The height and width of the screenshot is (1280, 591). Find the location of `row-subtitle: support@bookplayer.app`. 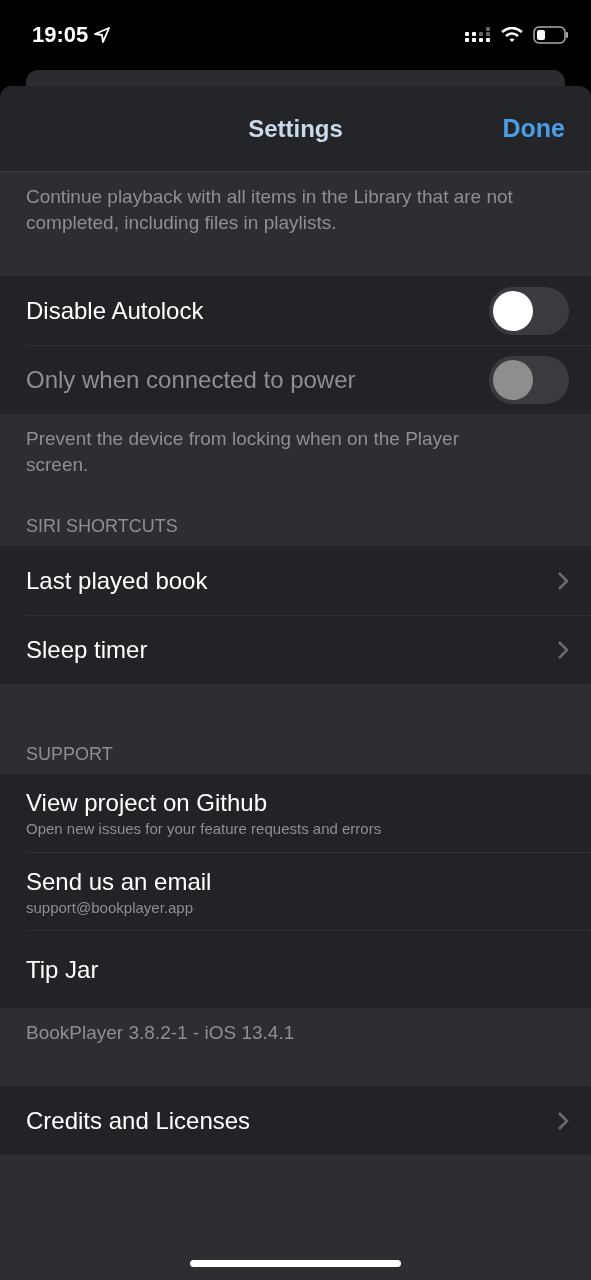

row-subtitle: support@bookplayer.app is located at coordinates (110, 907).